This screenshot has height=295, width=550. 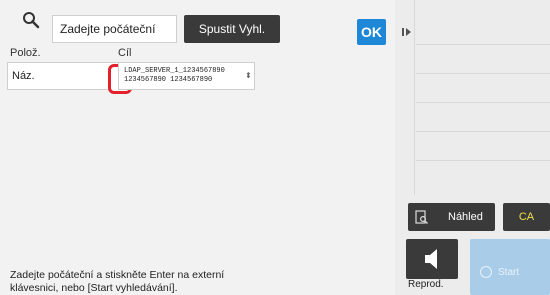 I want to click on start-label: Start, so click(x=509, y=272).